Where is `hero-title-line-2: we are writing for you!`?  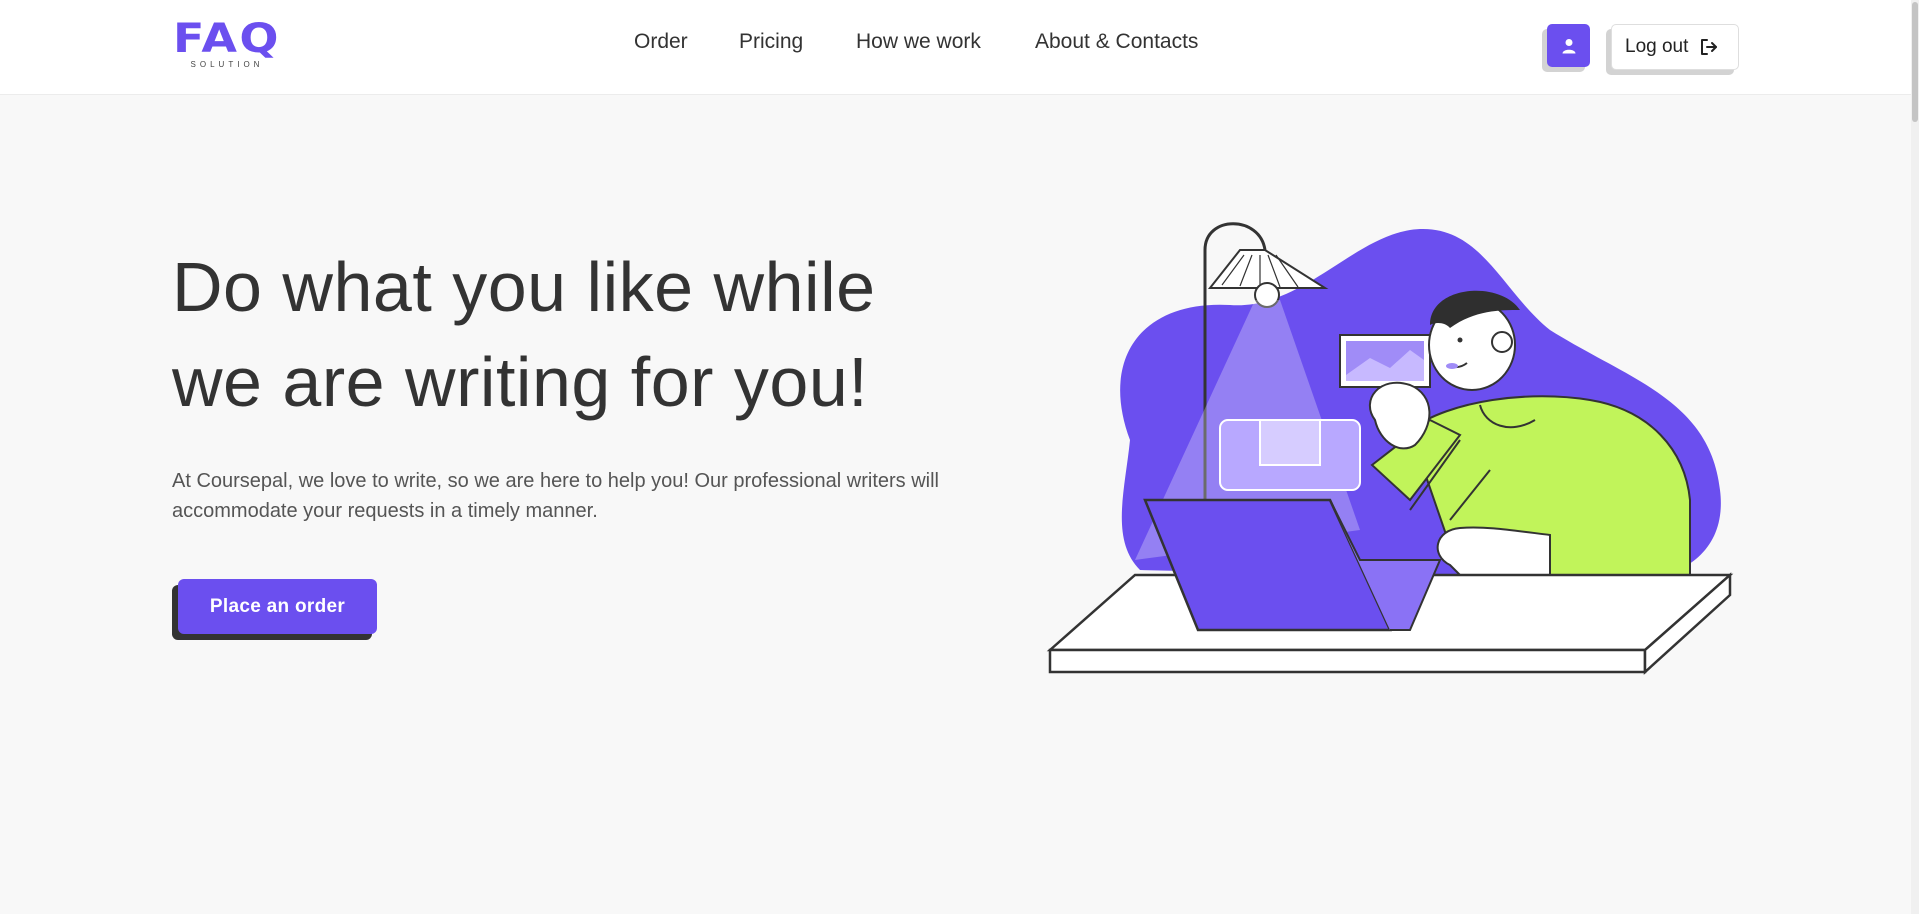
hero-title-line-2: we are writing for you! is located at coordinates (520, 382).